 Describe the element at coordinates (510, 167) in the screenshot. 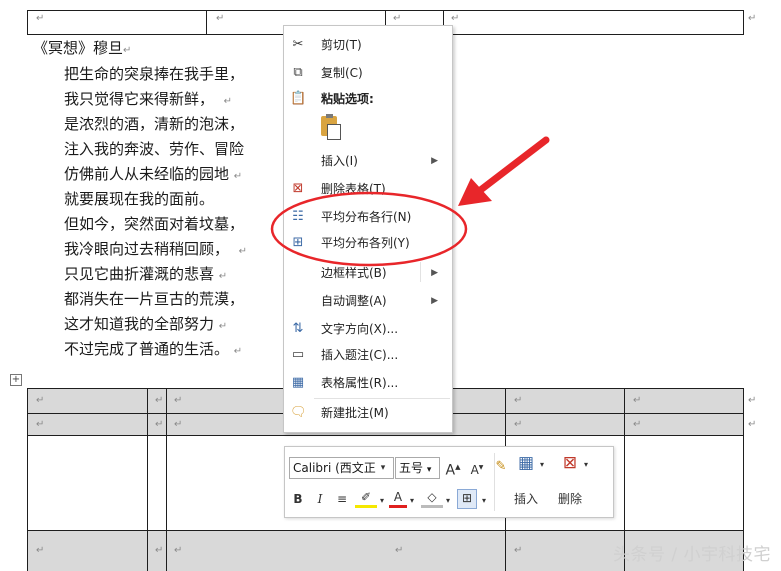

I see `annotation-arrow` at that location.